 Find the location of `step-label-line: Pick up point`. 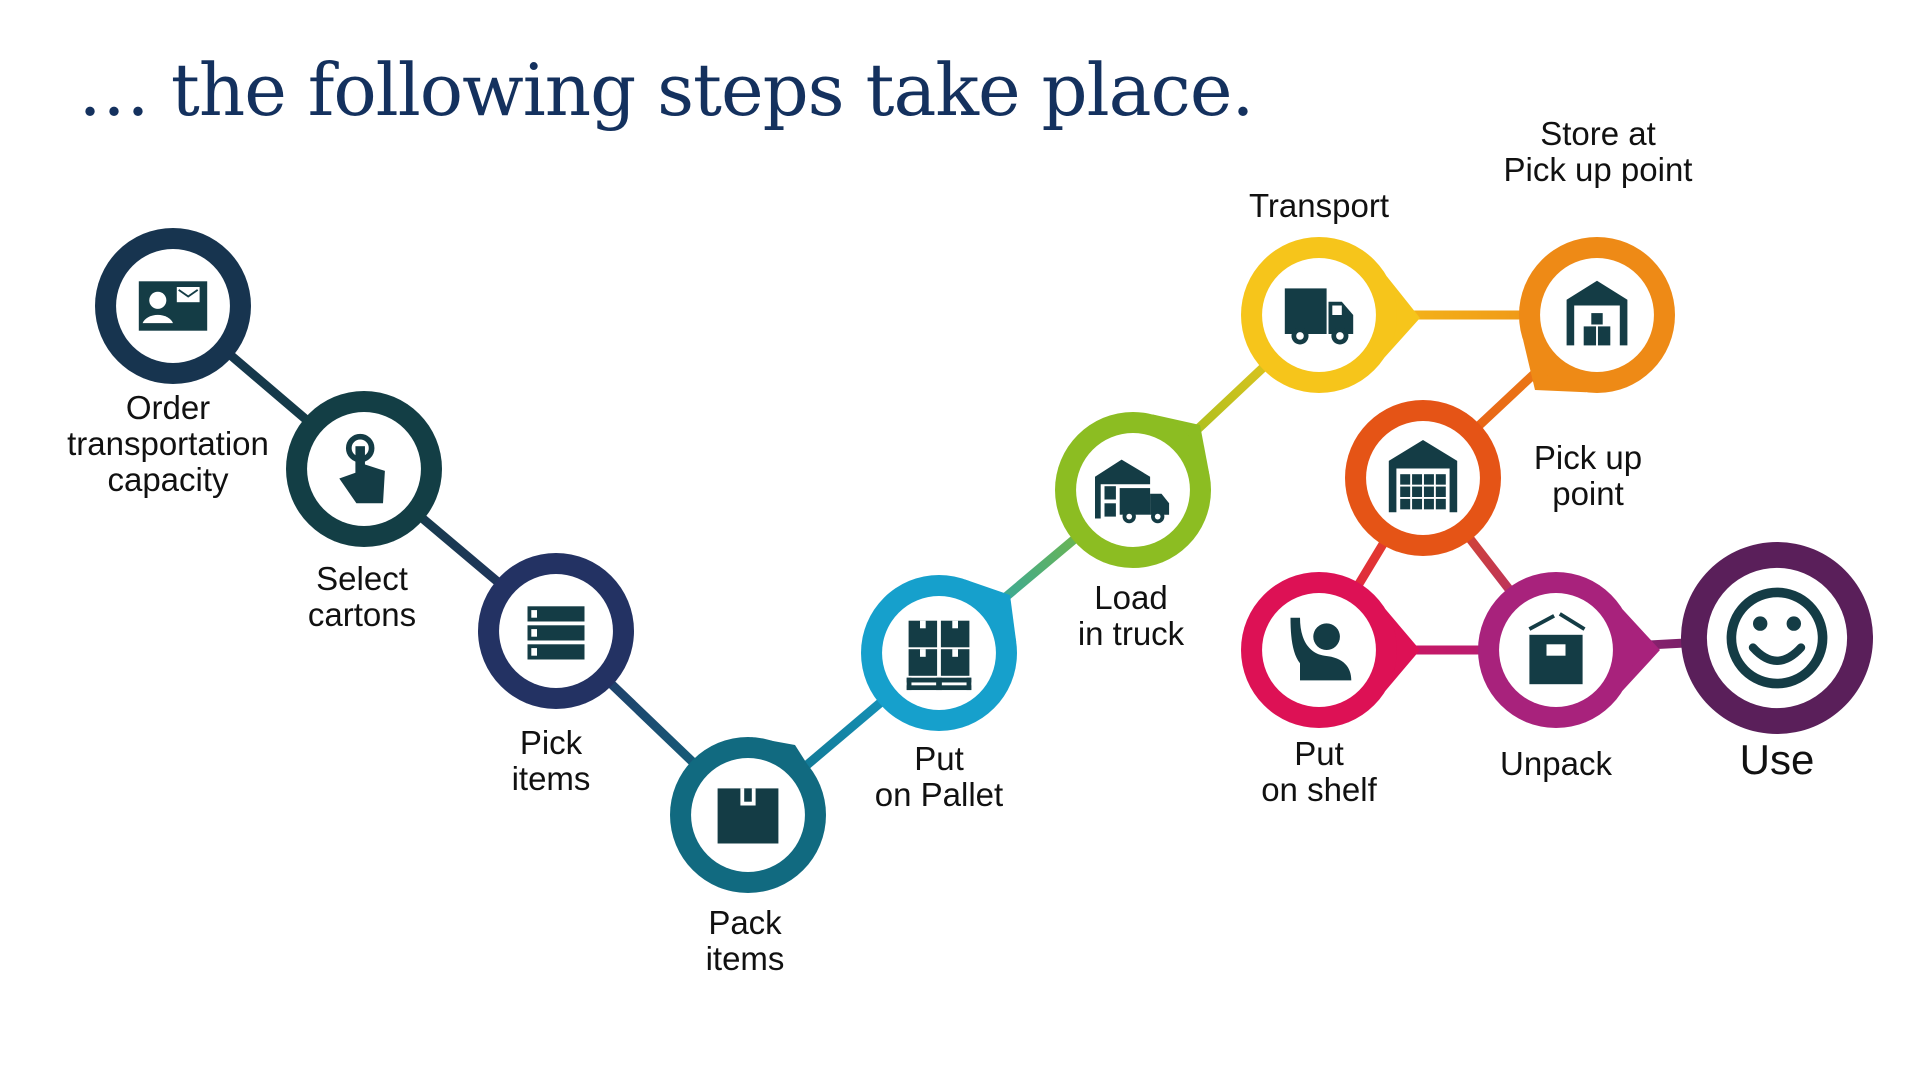

step-label-line: Pick up point is located at coordinates (1598, 169).